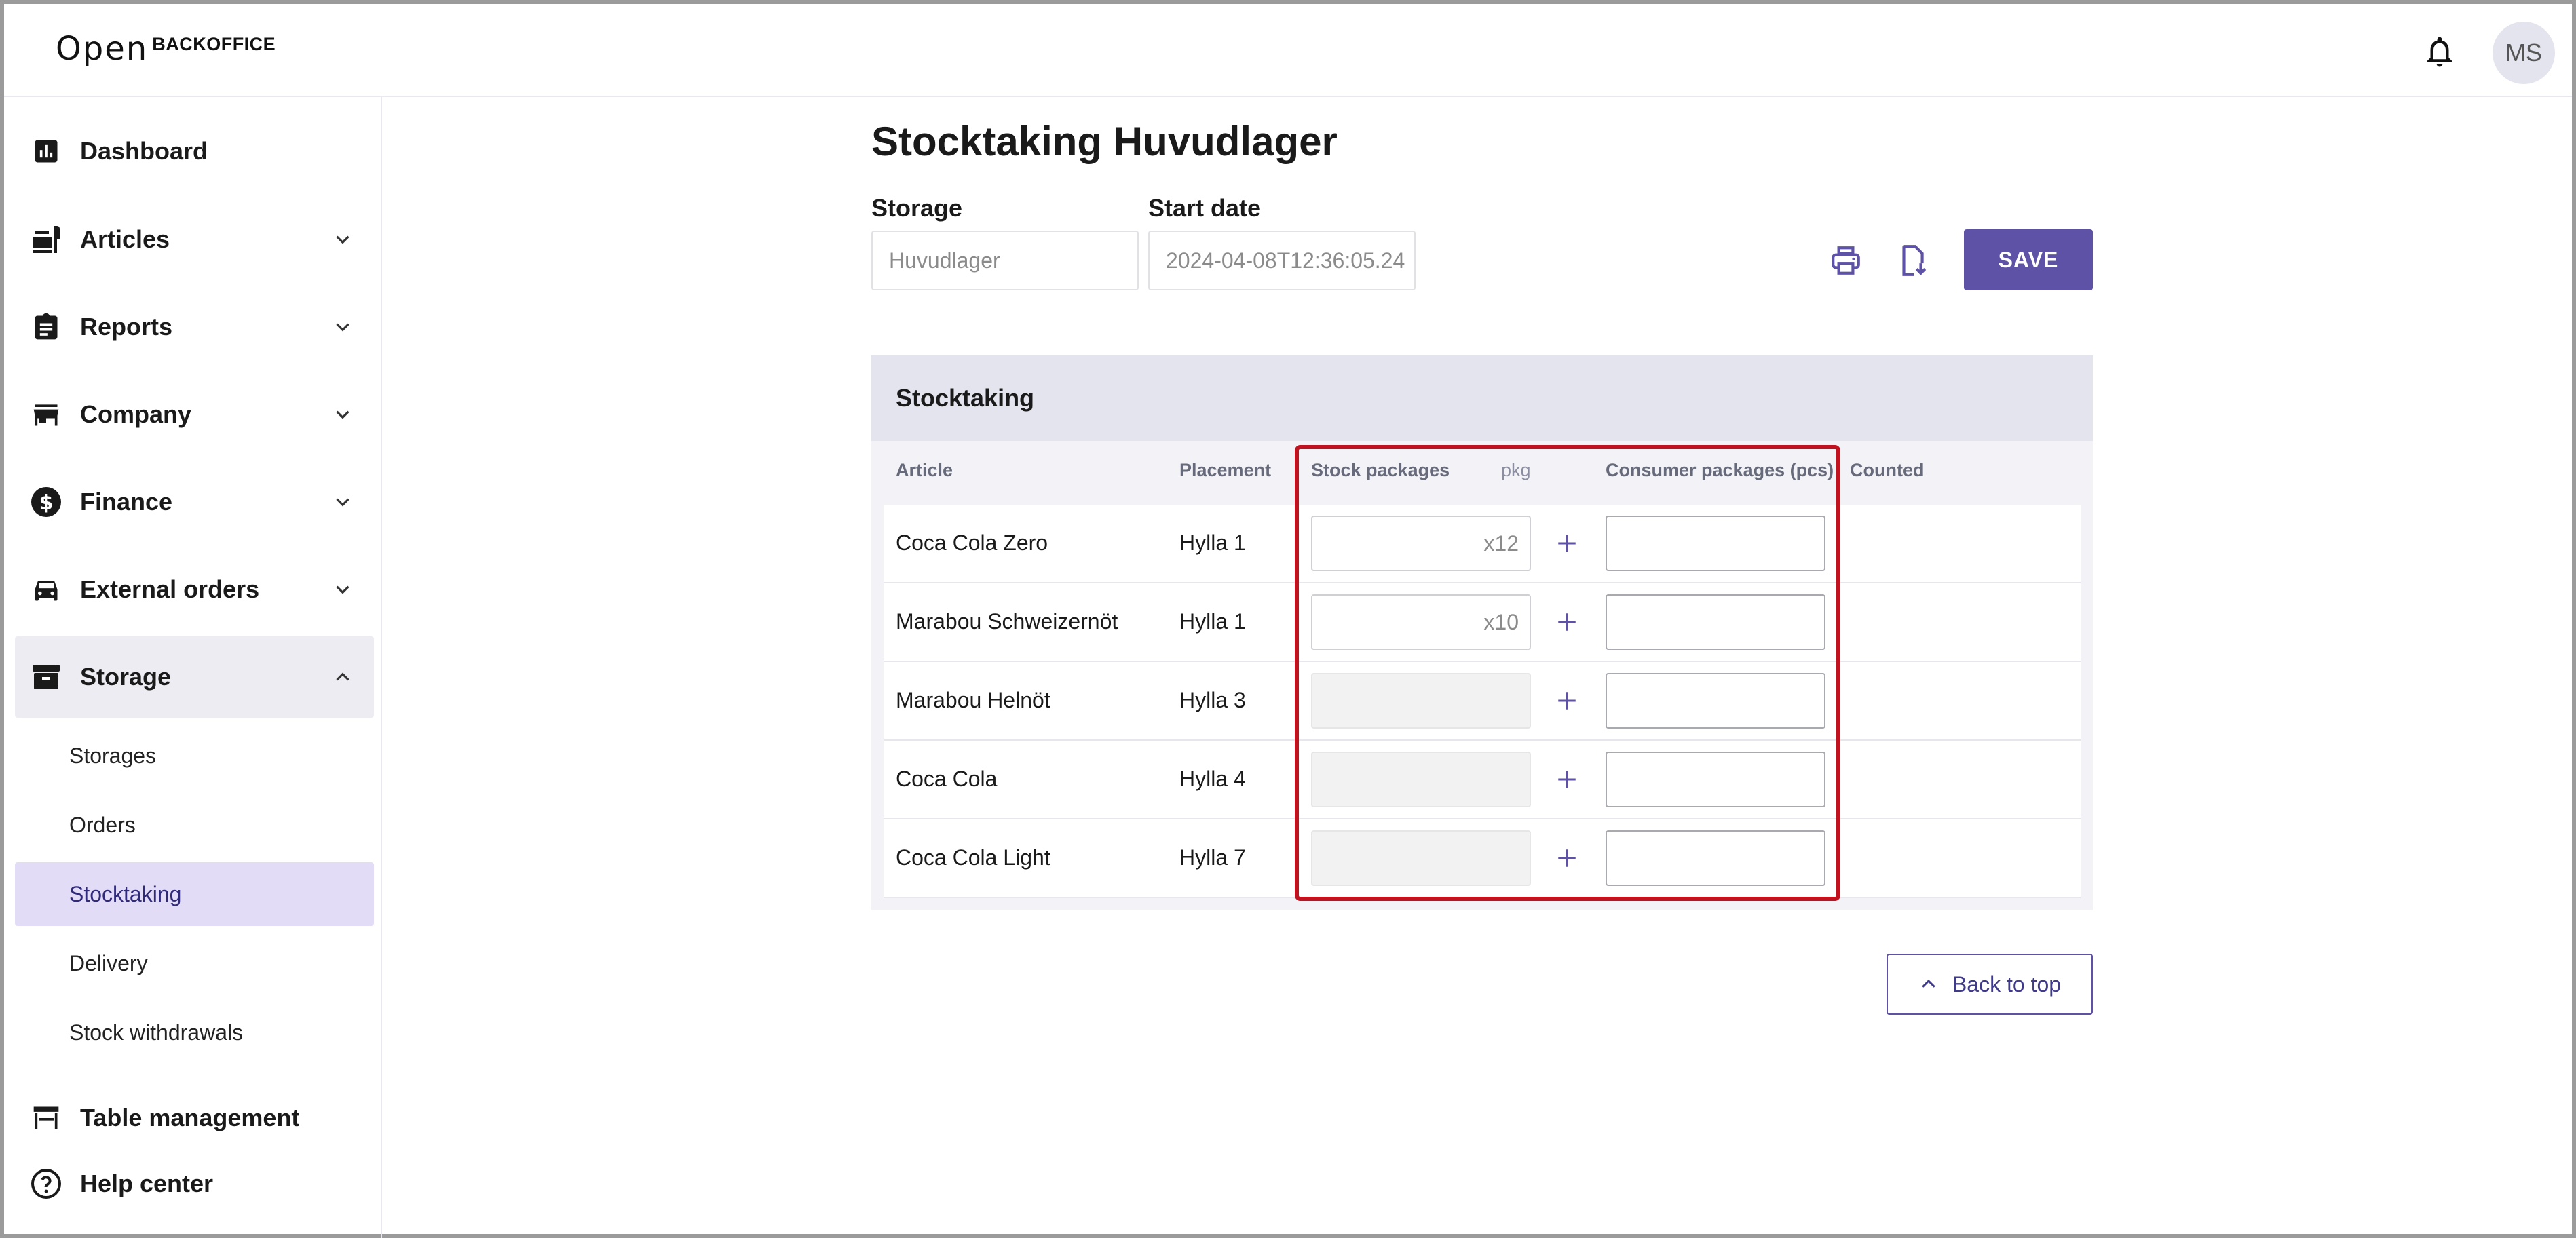 This screenshot has height=1238, width=2576. I want to click on sidebar-item-label: Reports, so click(126, 327).